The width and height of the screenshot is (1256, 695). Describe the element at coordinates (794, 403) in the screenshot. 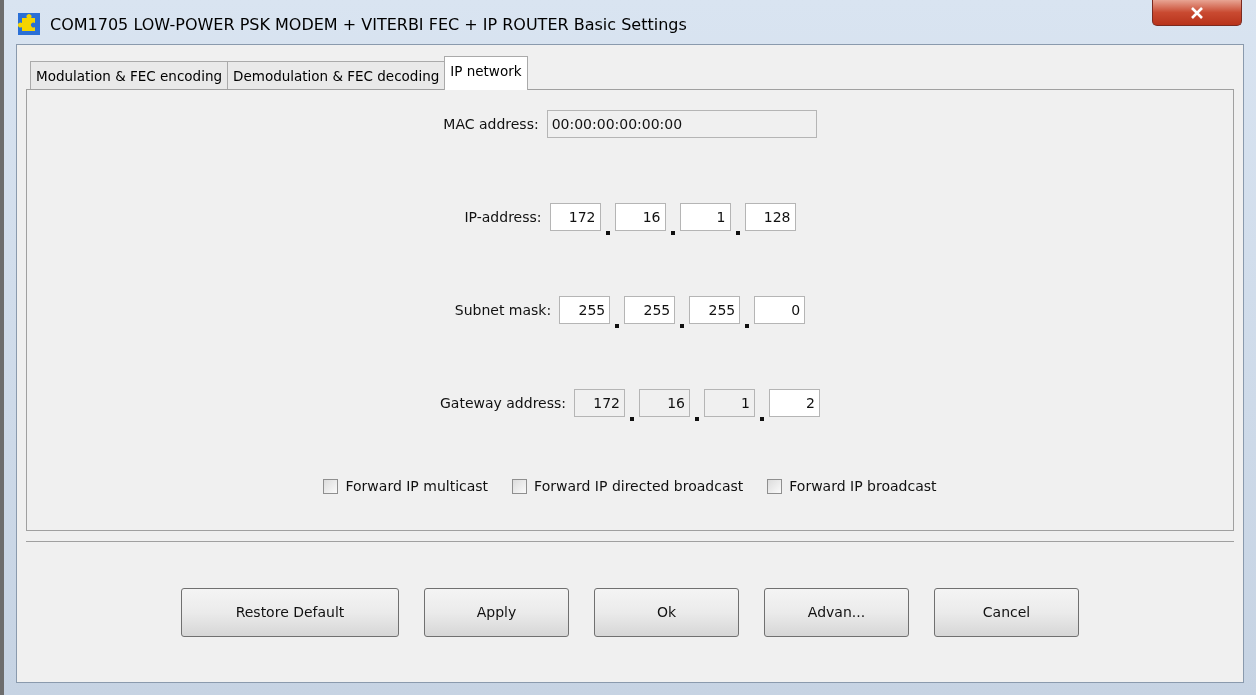

I see `octet-field: 2` at that location.